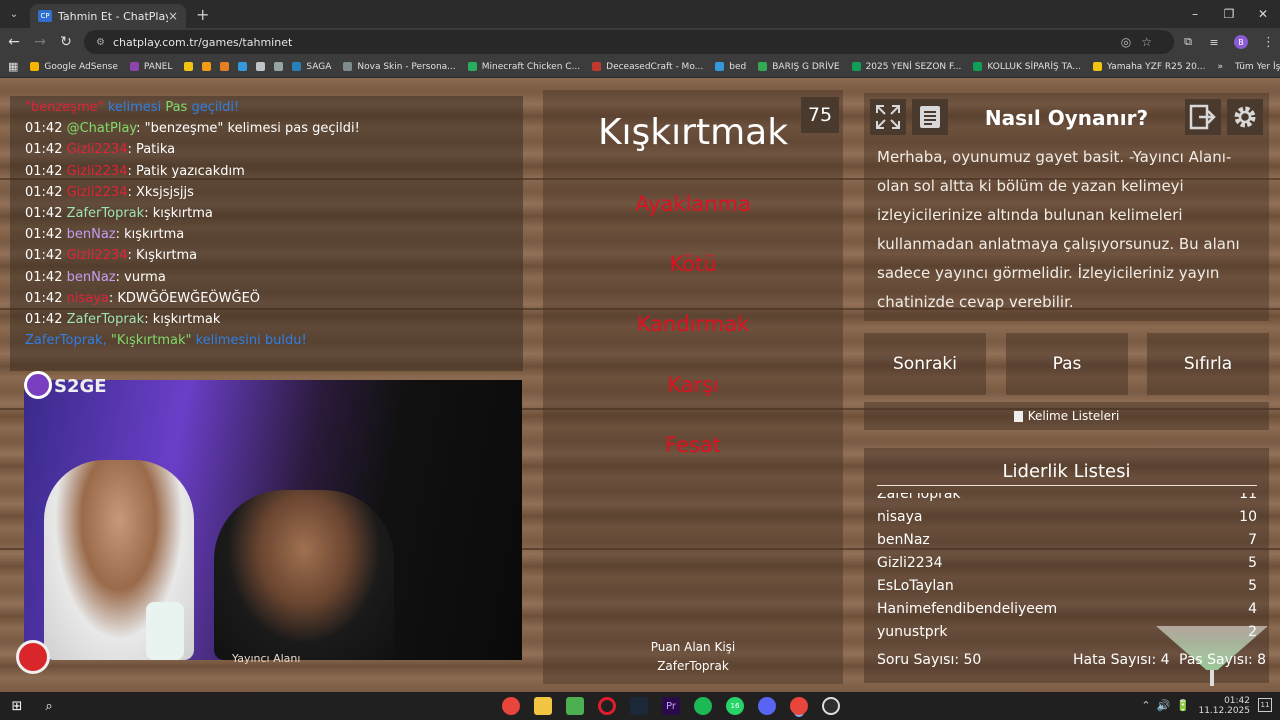 This screenshot has width=1280, height=720. I want to click on chat-text: : kışkırtma, so click(178, 213).